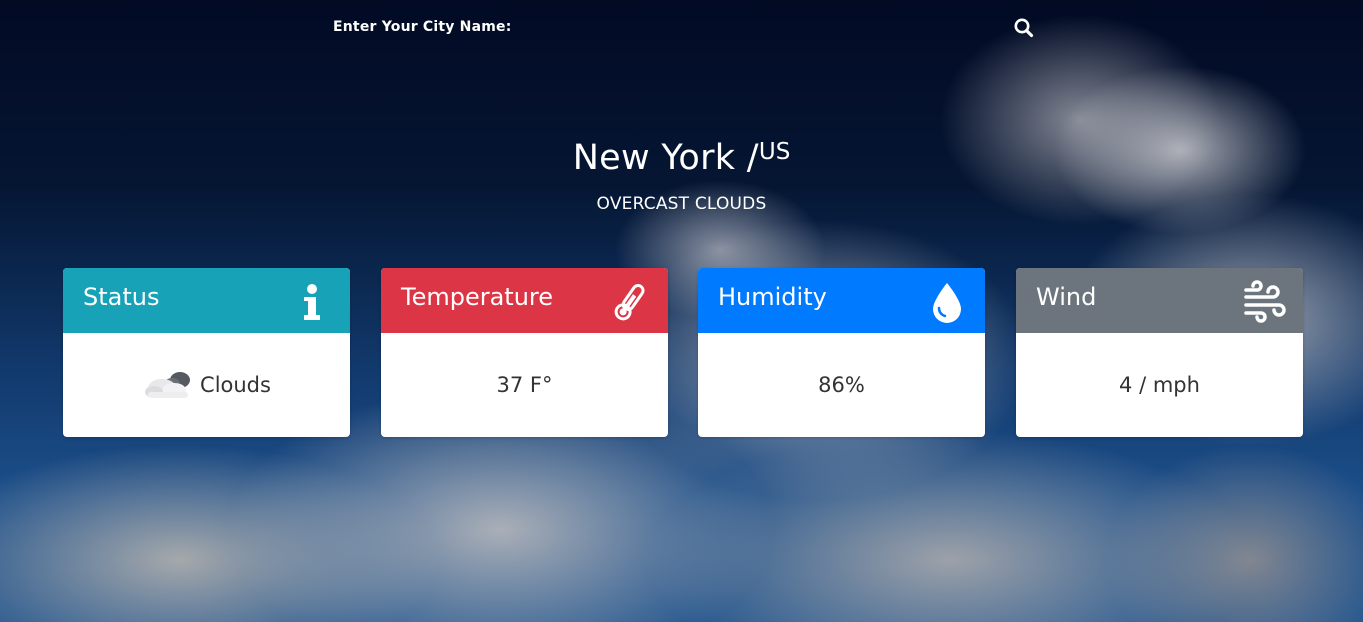 The image size is (1363, 622). I want to click on status-value: Clouds, so click(235, 385).